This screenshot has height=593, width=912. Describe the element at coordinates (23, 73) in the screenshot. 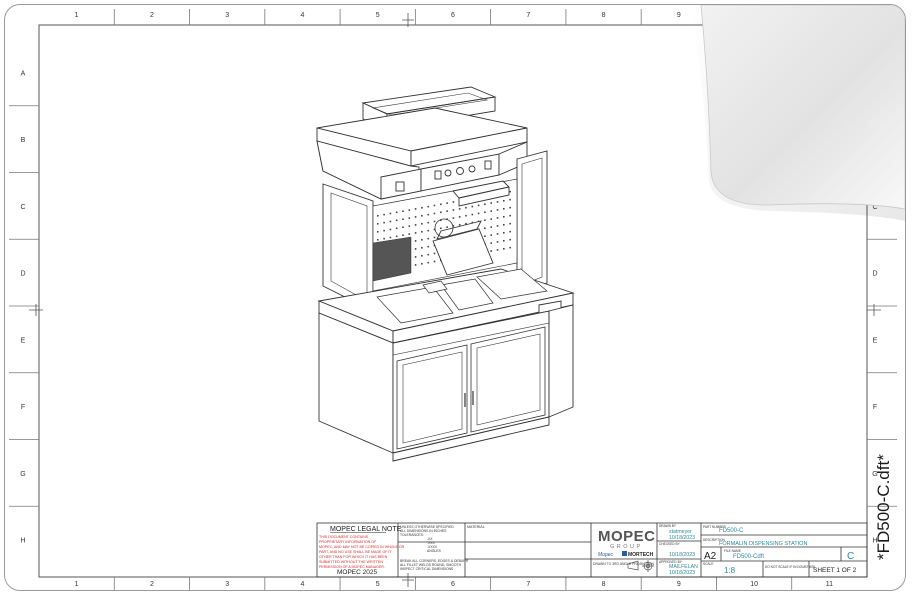

I see `row-zone-label-left: A` at that location.